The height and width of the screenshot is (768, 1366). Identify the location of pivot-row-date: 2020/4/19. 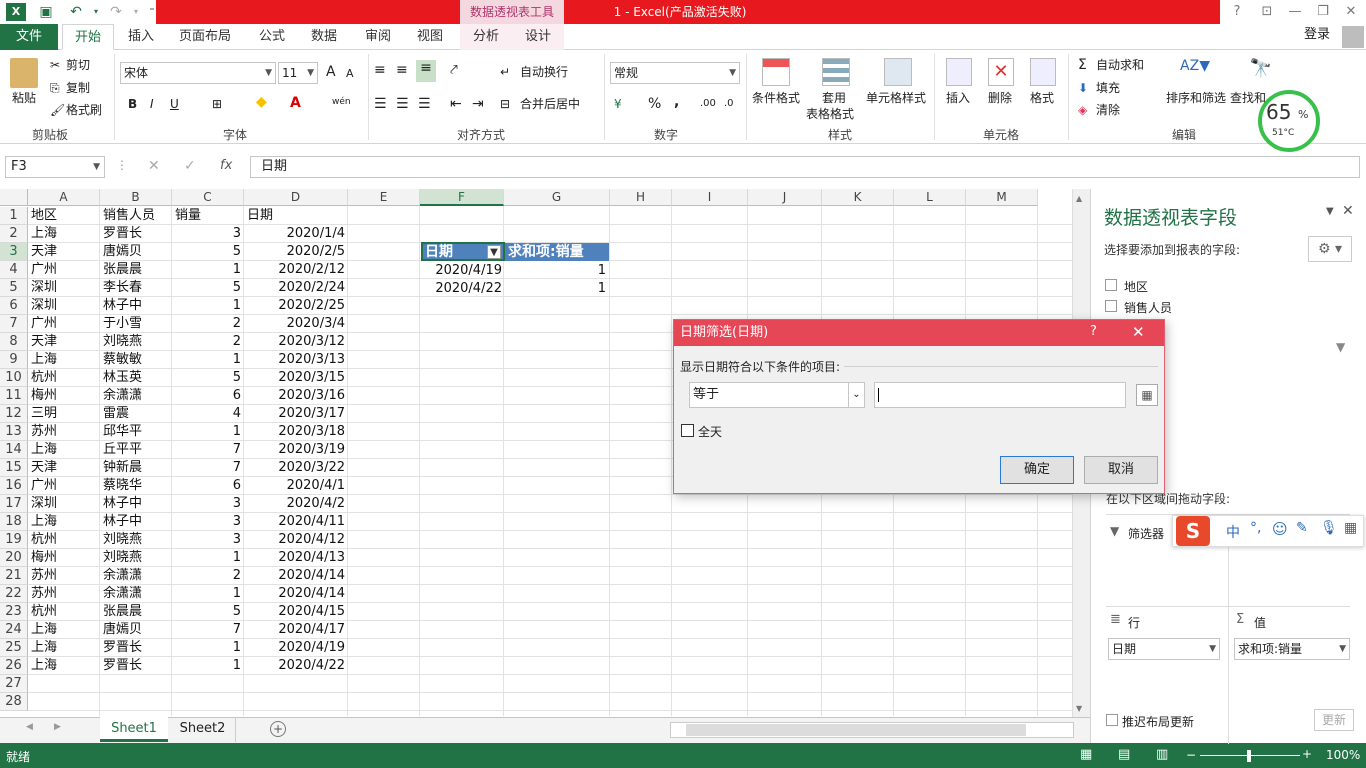
(463, 271).